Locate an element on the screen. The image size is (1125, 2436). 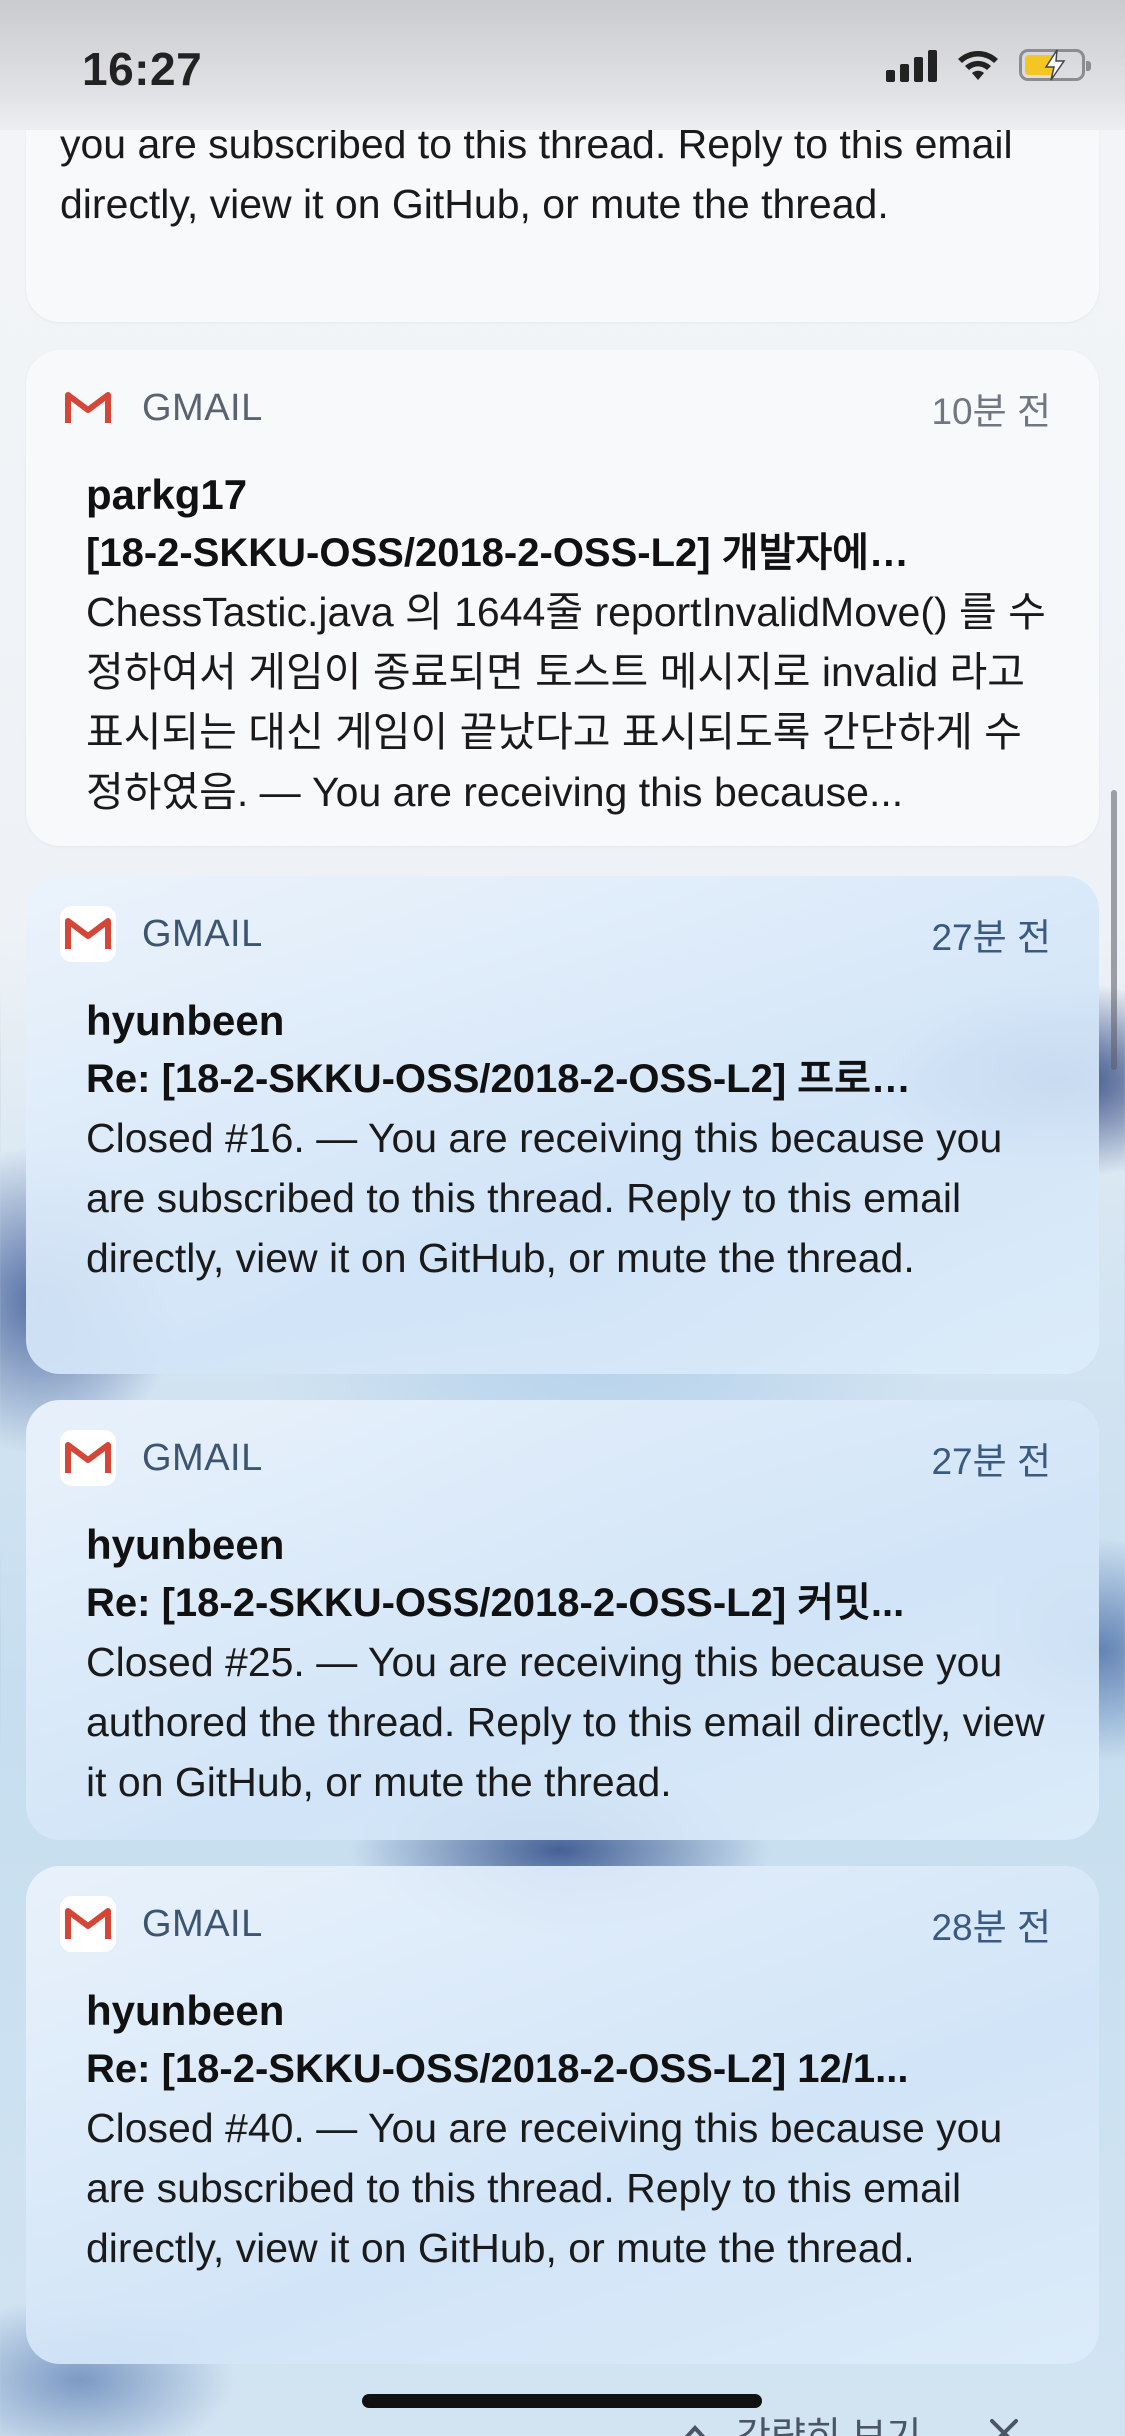
bottom-controls: 간략히 보기 is located at coordinates (850, 2420).